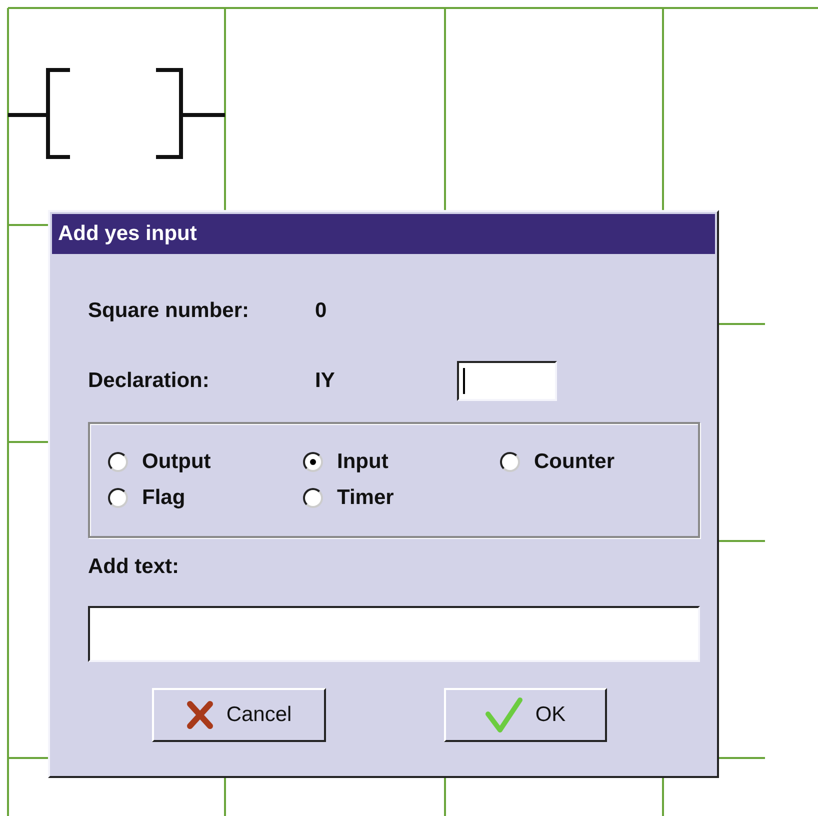  I want to click on ok-button: OK, so click(525, 715).